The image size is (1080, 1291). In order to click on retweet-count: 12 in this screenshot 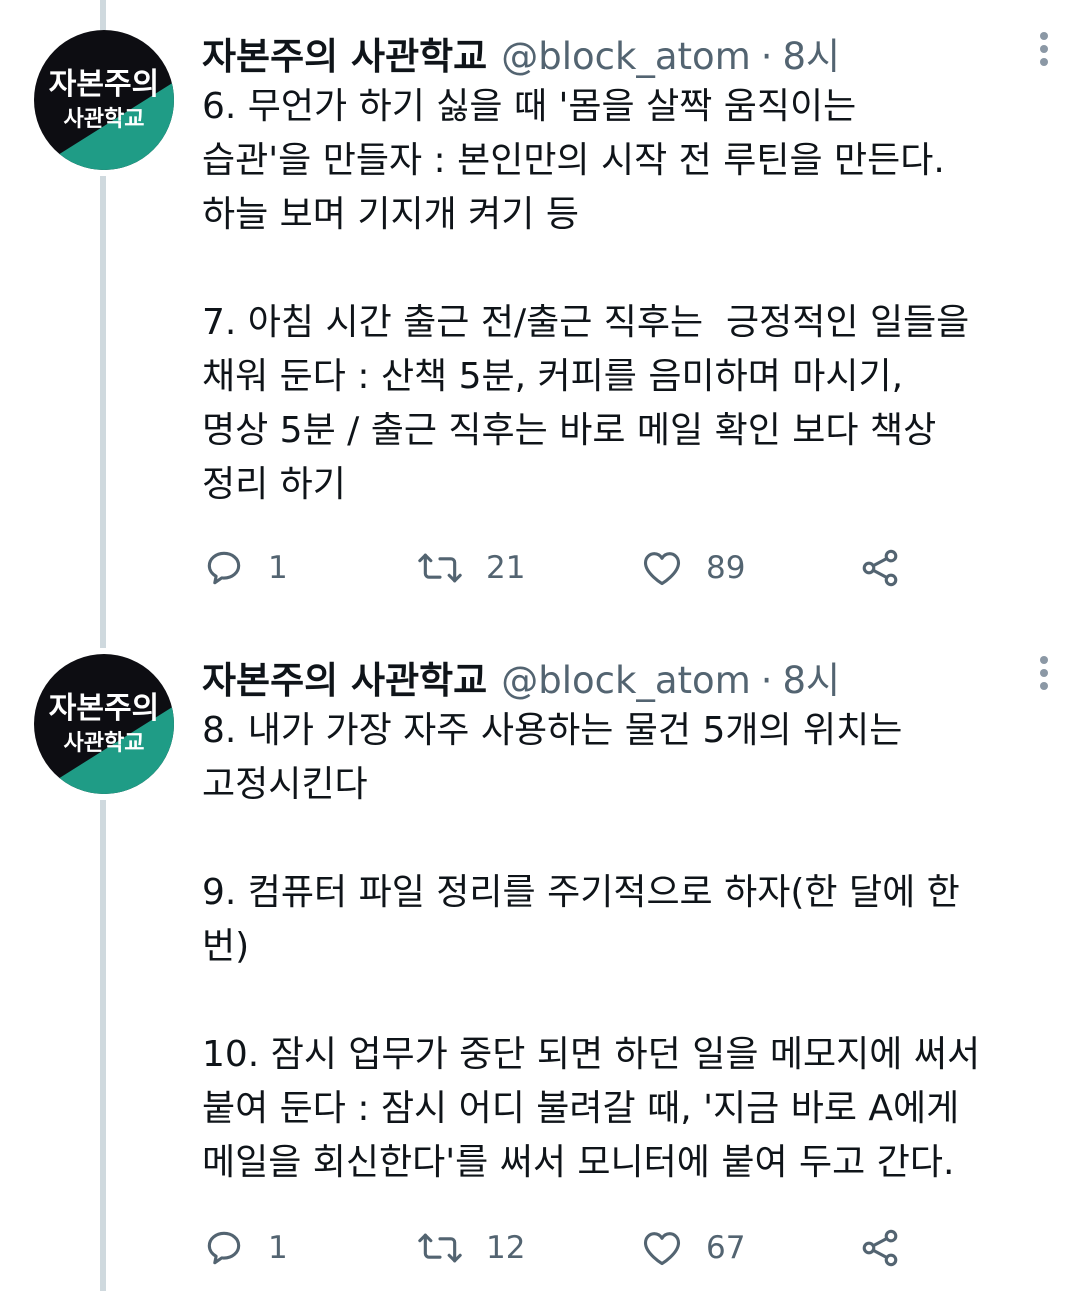, I will do `click(506, 1248)`.